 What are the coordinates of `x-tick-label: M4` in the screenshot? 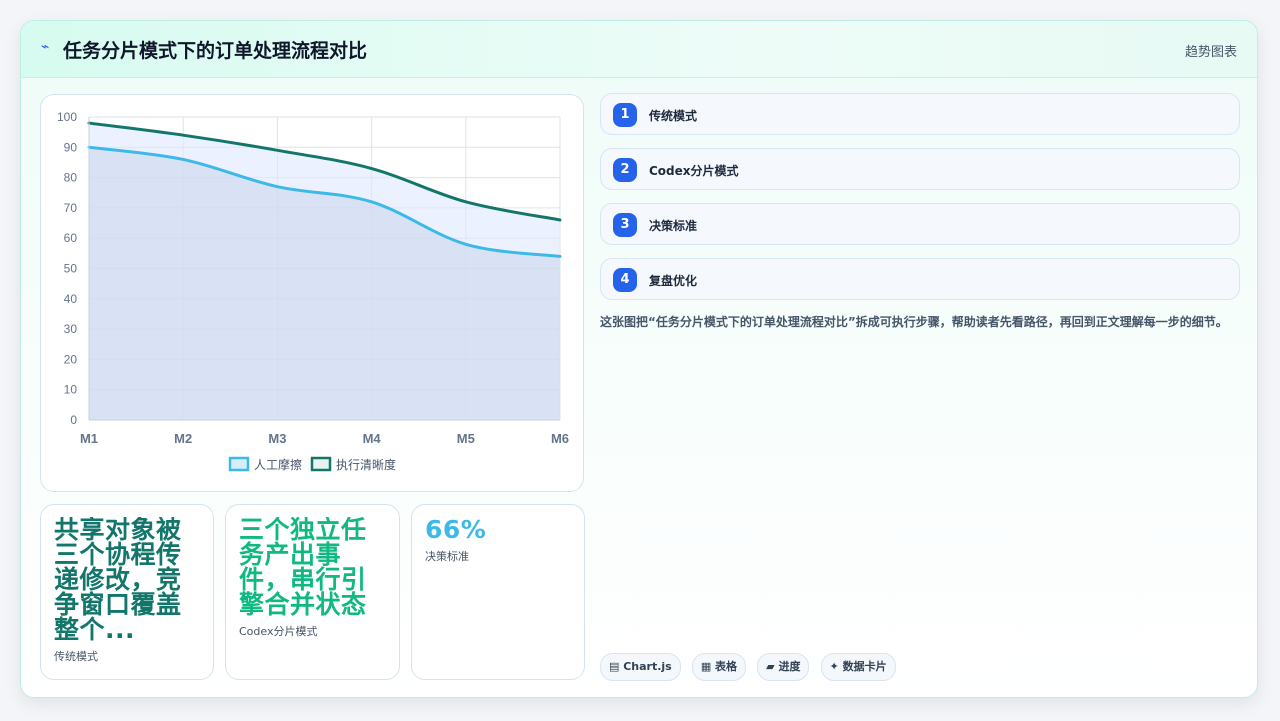 It's located at (372, 438).